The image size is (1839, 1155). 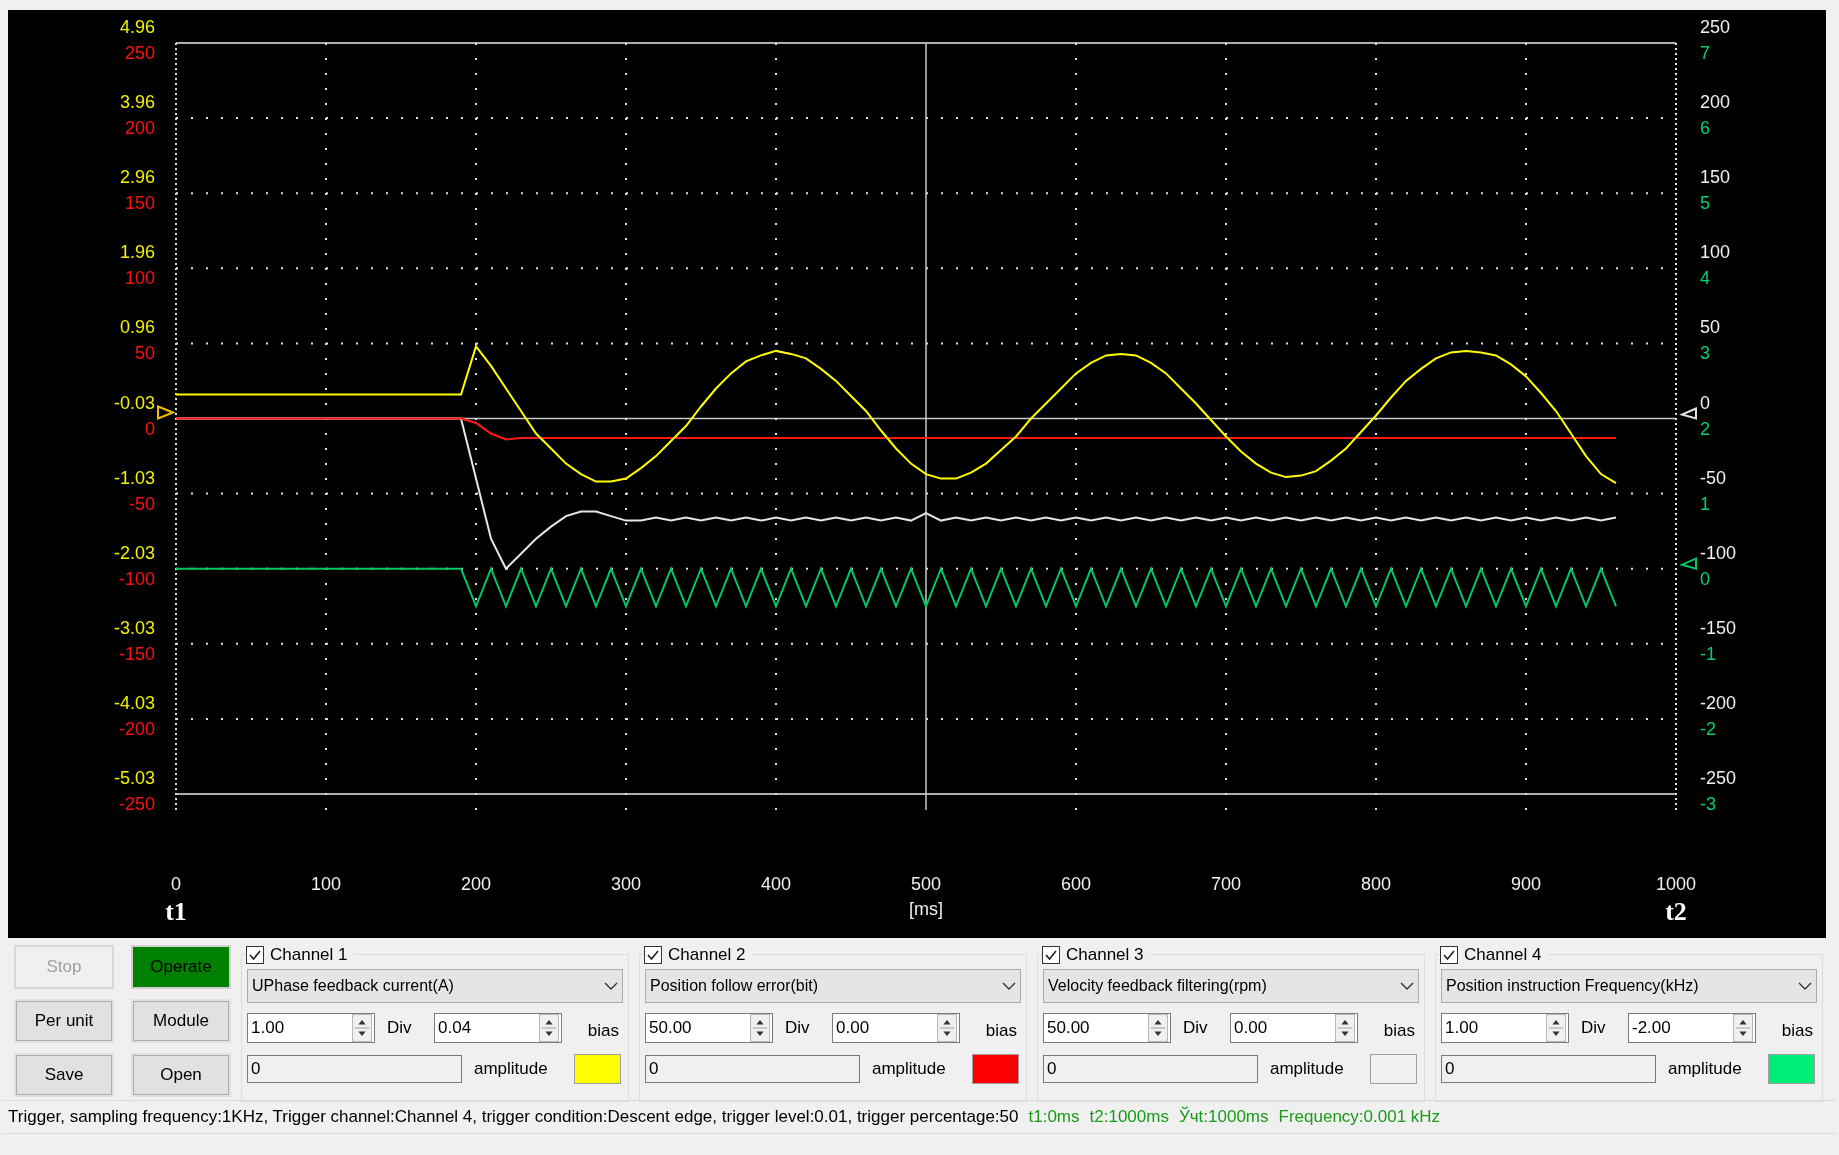 What do you see at coordinates (1718, 552) in the screenshot?
I see `axis-label: -100` at bounding box center [1718, 552].